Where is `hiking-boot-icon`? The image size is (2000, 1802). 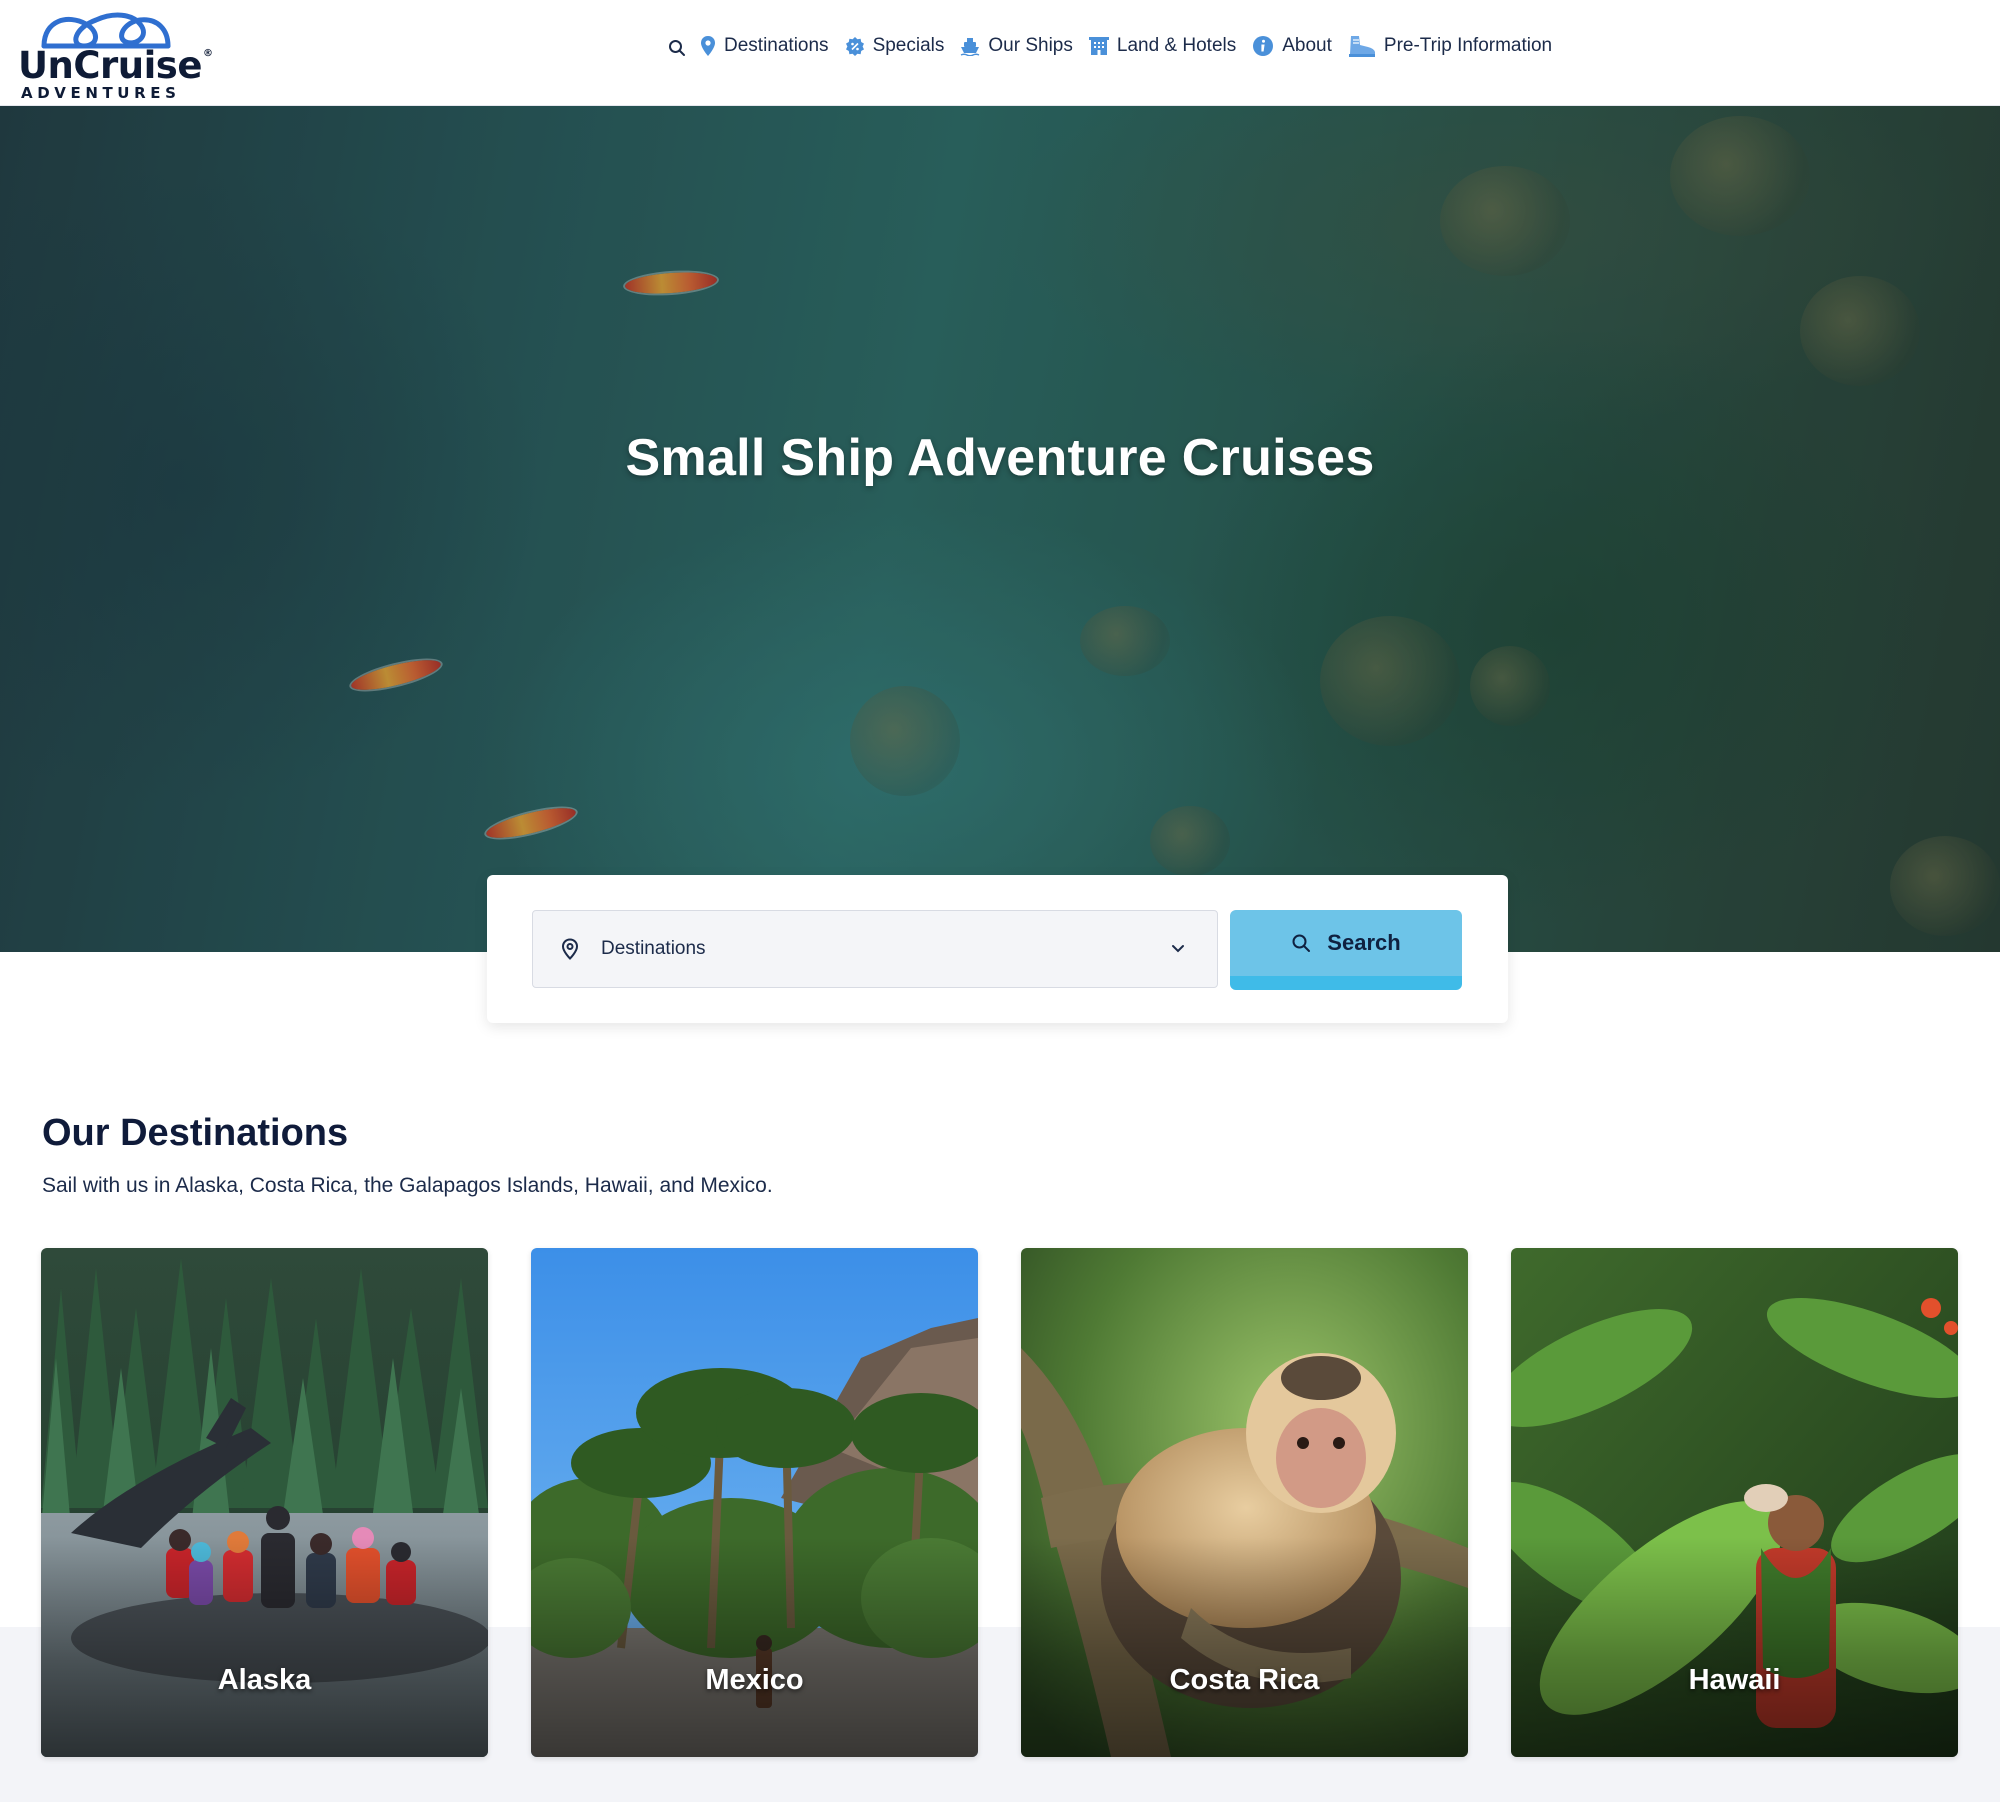 hiking-boot-icon is located at coordinates (1361, 46).